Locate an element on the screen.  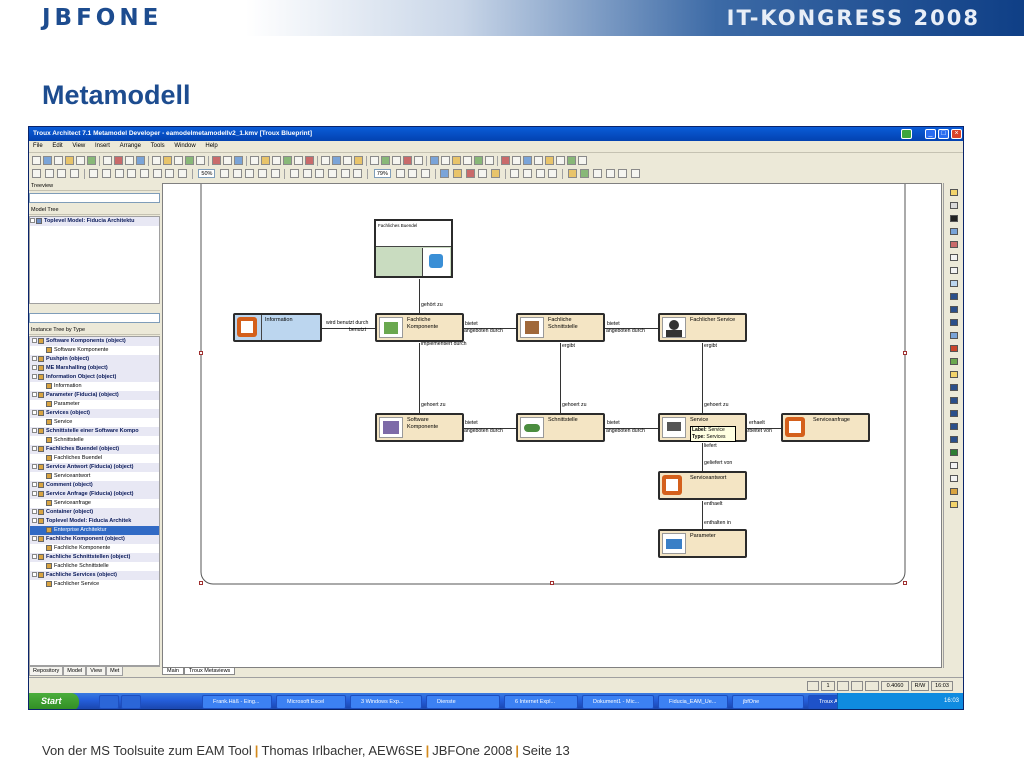
instance-tree-row: Software Komponente is located at coordinates (94, 350).